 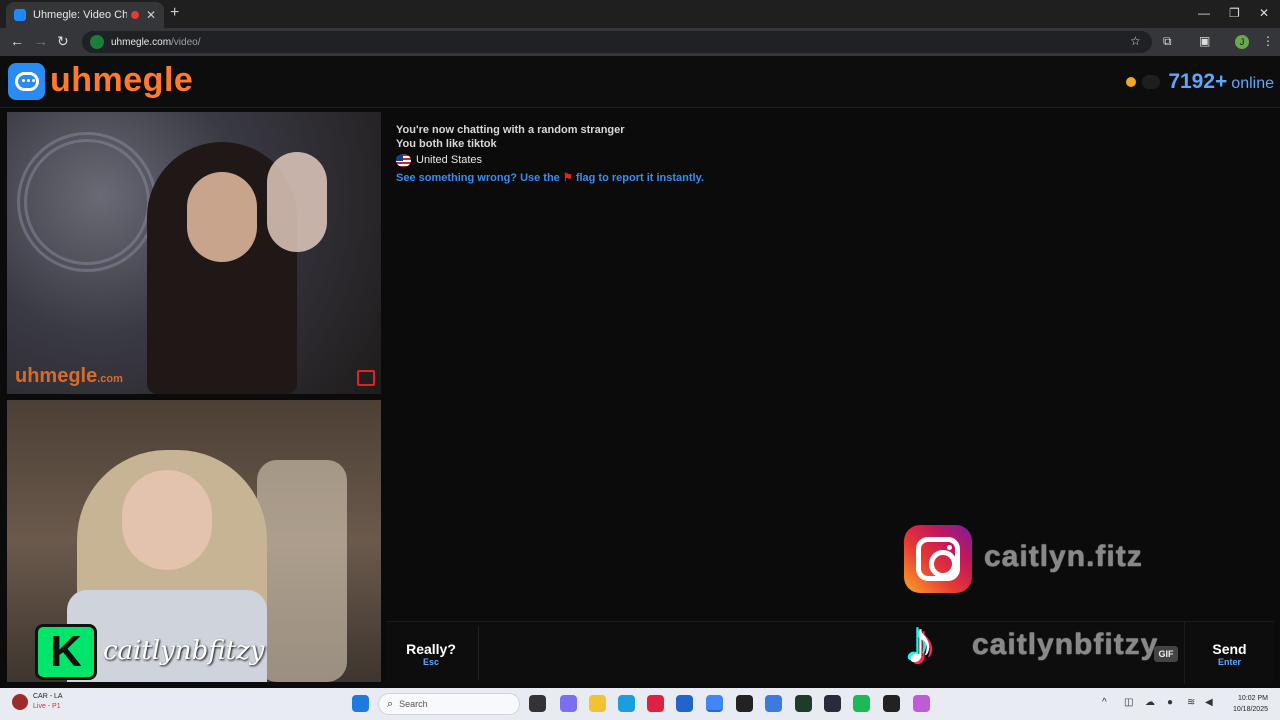 What do you see at coordinates (684, 703) in the screenshot?
I see `store-icon` at bounding box center [684, 703].